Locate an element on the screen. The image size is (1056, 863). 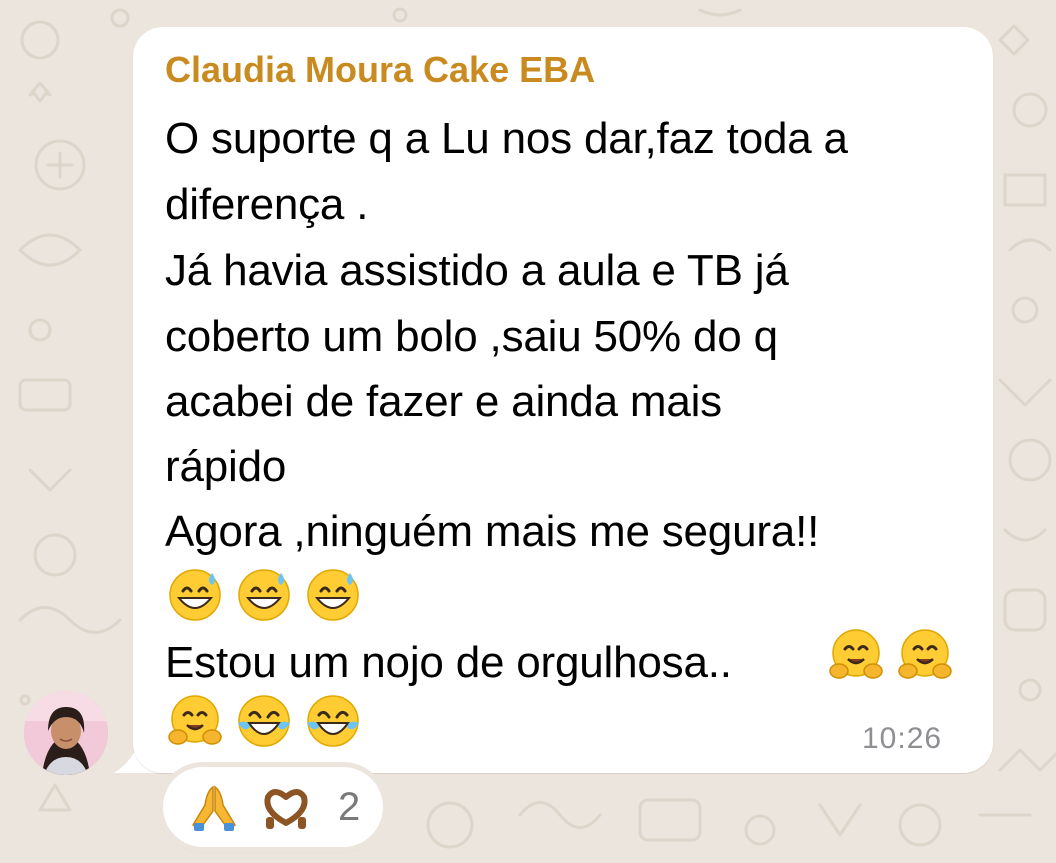
avatar-photo is located at coordinates (66, 733).